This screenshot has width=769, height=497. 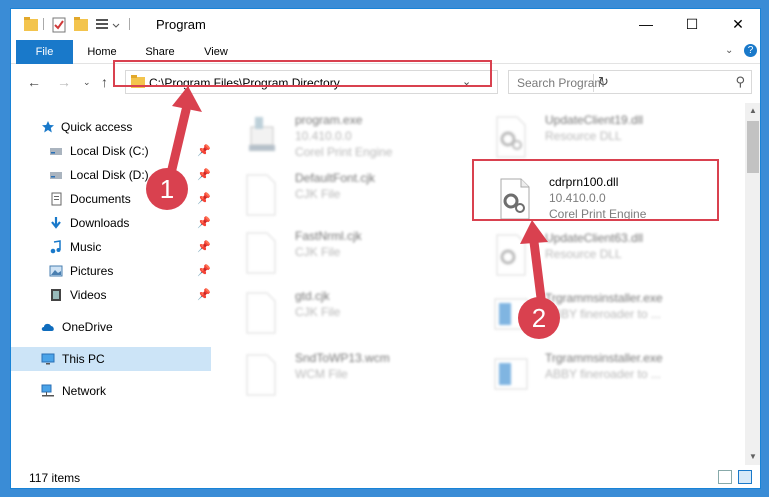 What do you see at coordinates (752, 284) in the screenshot?
I see `vertical-scrollbar: ▲ ▼` at bounding box center [752, 284].